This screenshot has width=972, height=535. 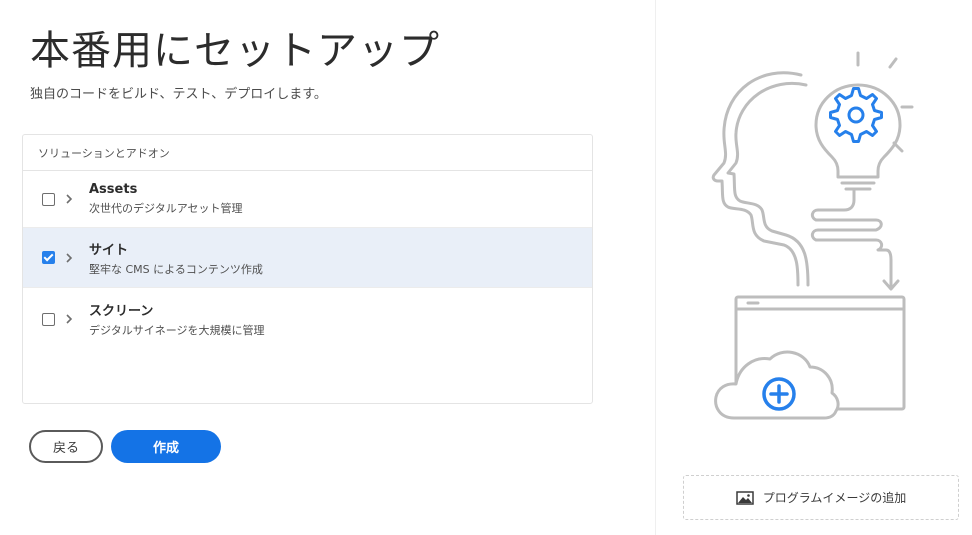 What do you see at coordinates (745, 497) in the screenshot?
I see `image-icon` at bounding box center [745, 497].